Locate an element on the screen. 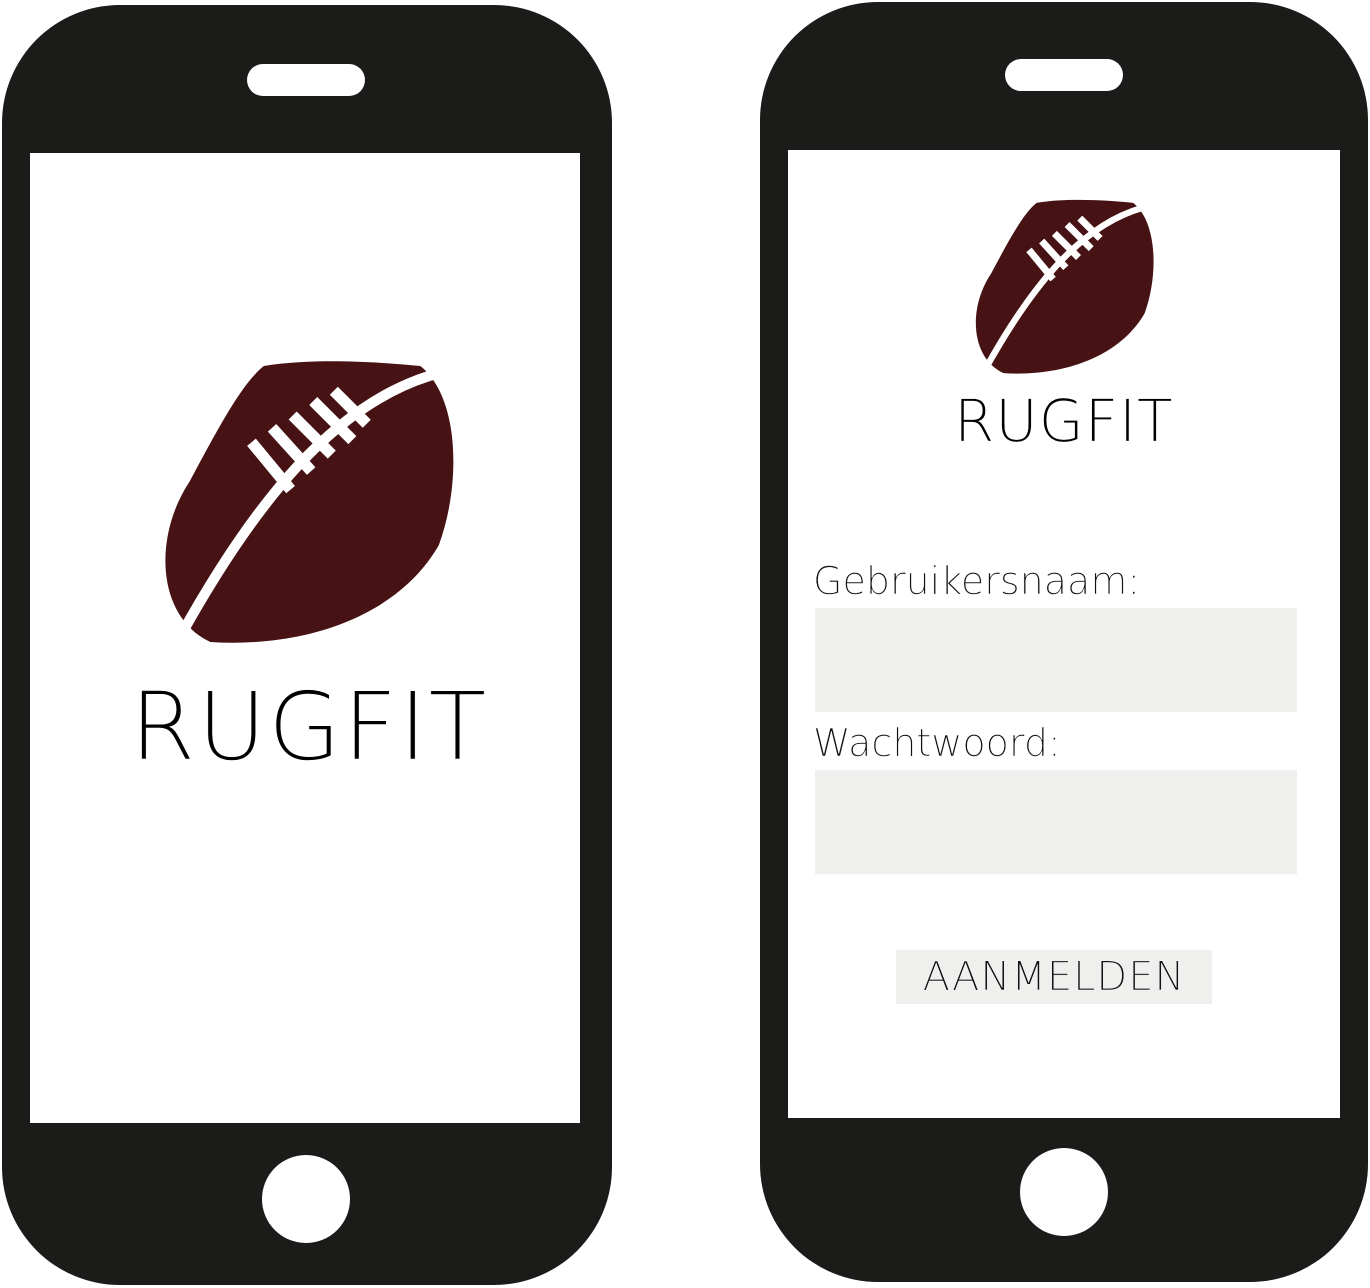 Image resolution: width=1370 pixels, height=1288 pixels. username-input is located at coordinates (1056, 660).